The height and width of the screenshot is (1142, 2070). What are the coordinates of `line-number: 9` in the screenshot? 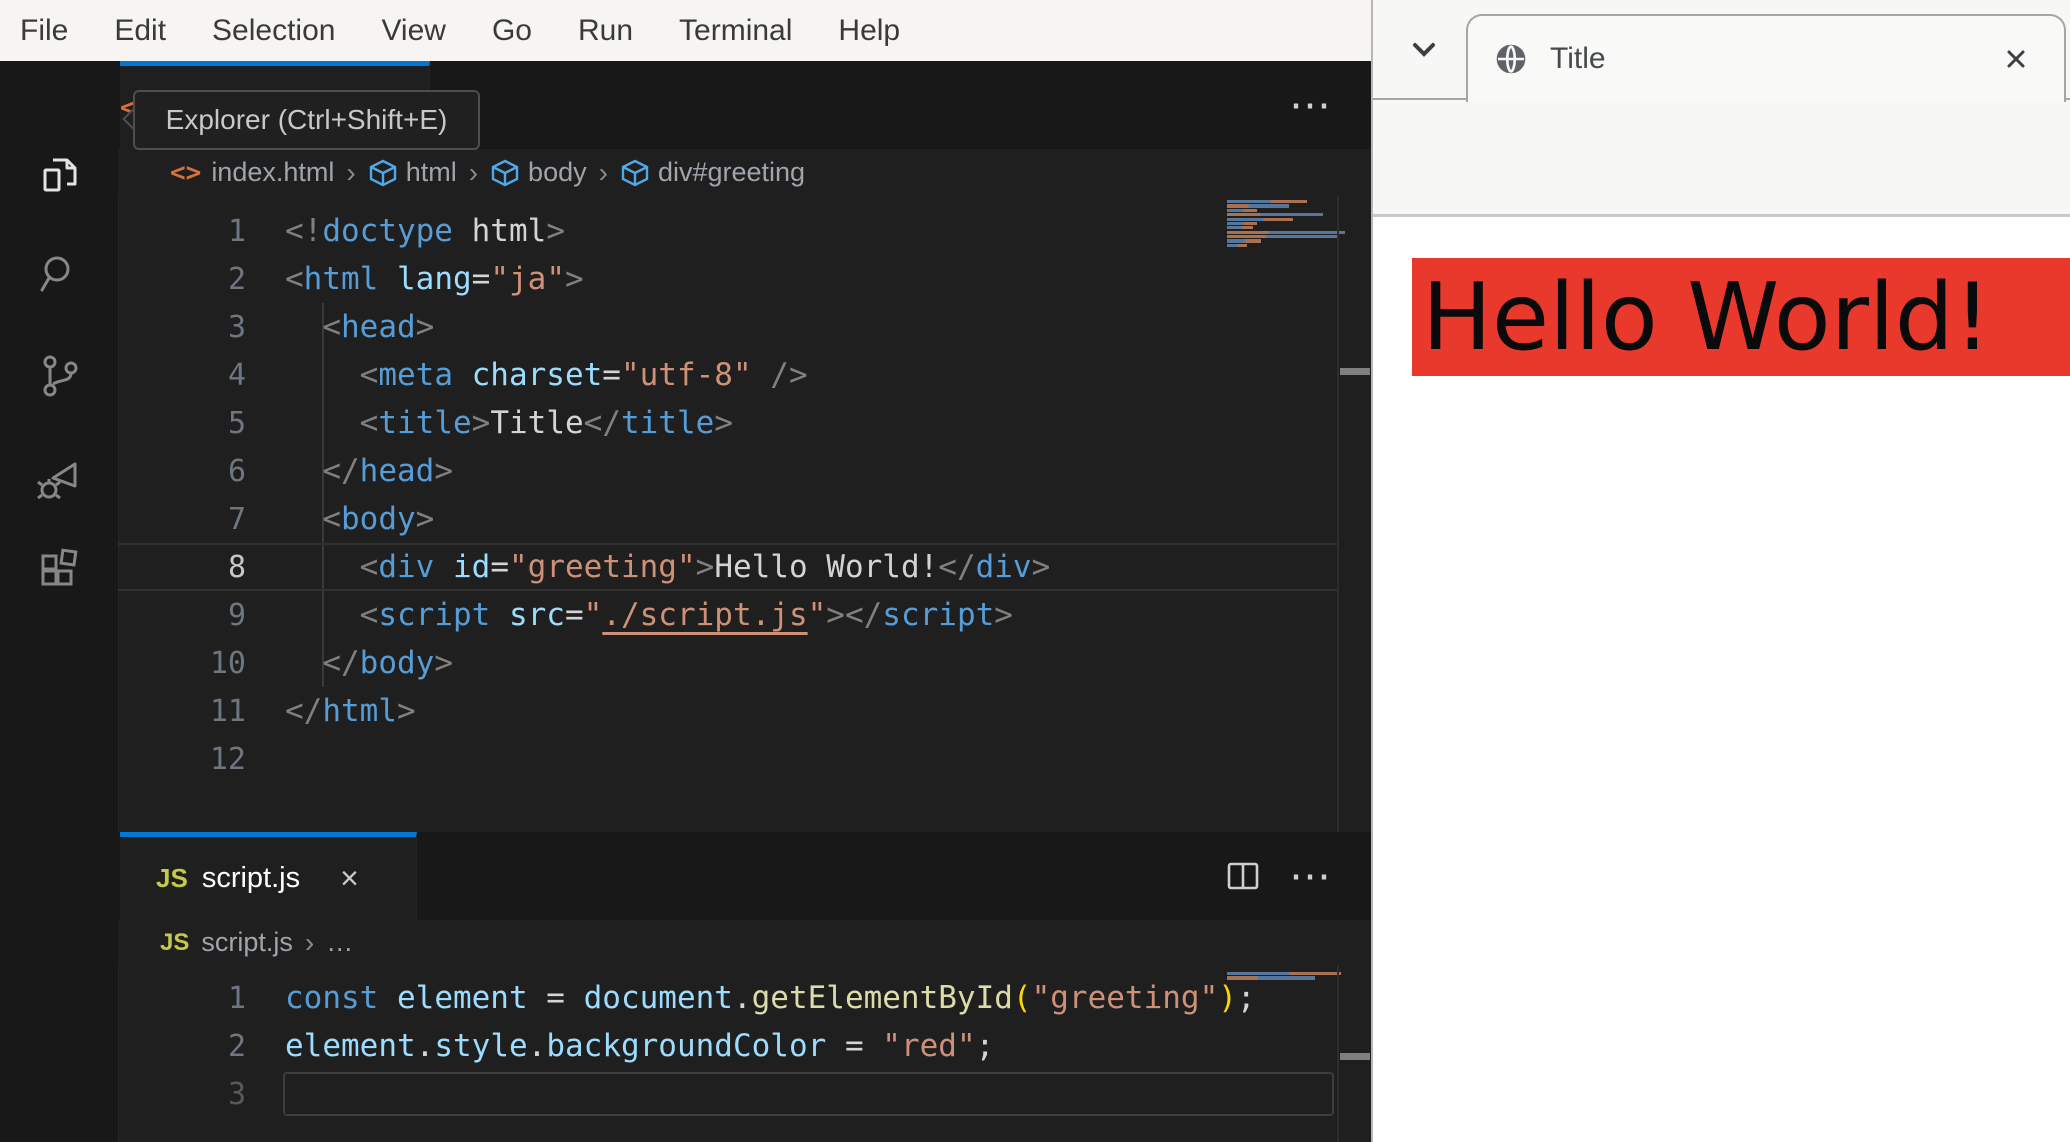 It's located at (236, 615).